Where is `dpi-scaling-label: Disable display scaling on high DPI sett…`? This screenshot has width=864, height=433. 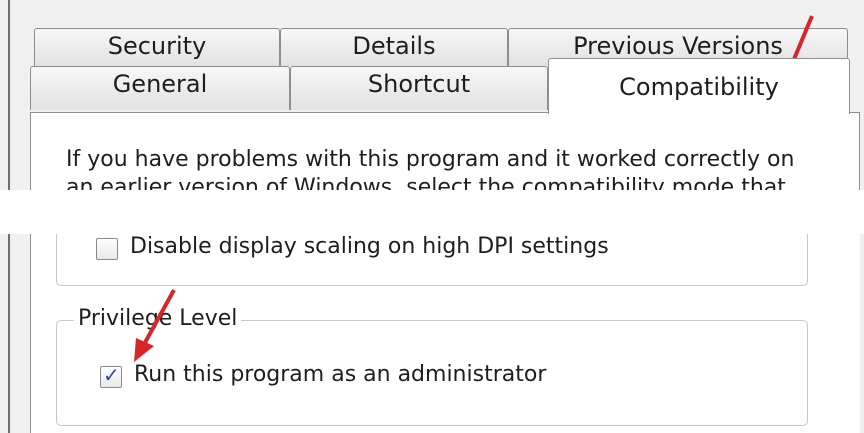 dpi-scaling-label: Disable display scaling on high DPI sett… is located at coordinates (369, 246).